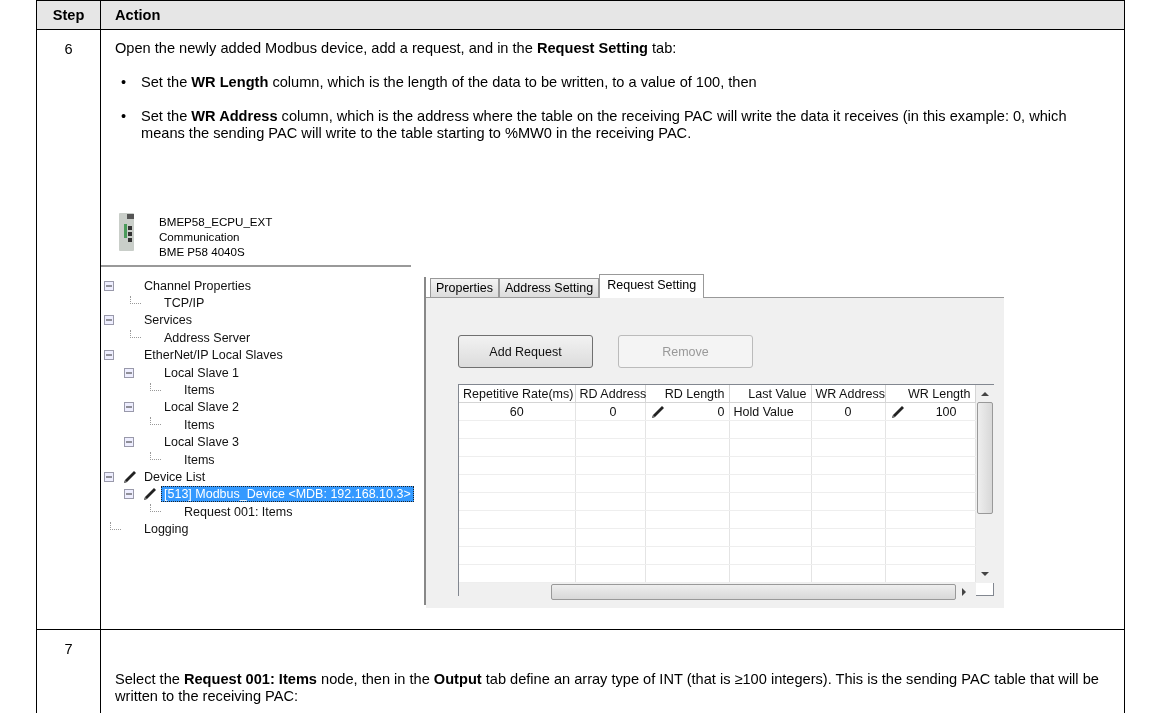  Describe the element at coordinates (930, 394) in the screenshot. I see `column-header: WR Length` at that location.